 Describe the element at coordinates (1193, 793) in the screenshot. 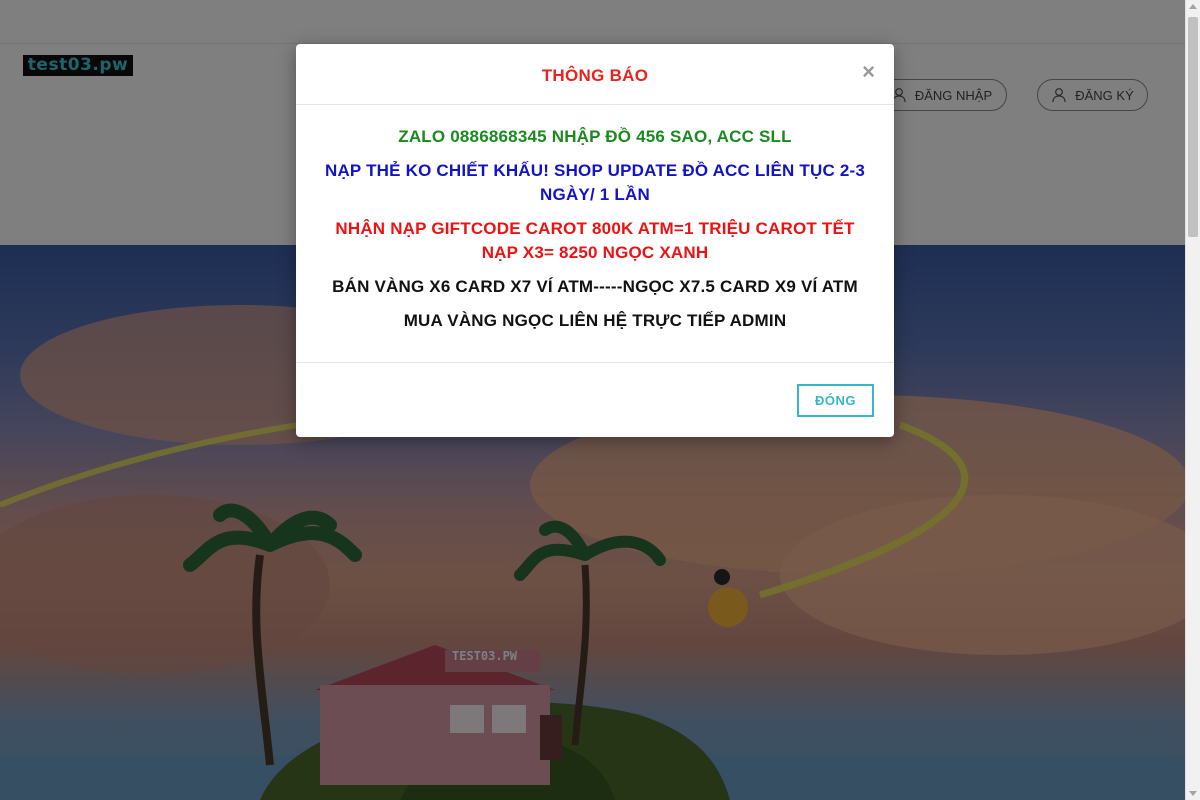

I see `scroll-down-arrow-icon` at that location.